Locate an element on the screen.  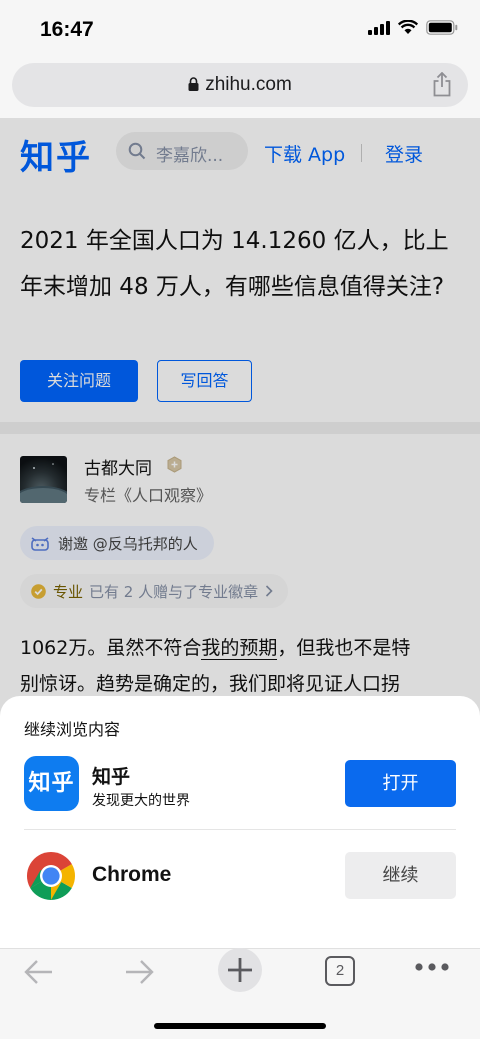
status-icons is located at coordinates (413, 27).